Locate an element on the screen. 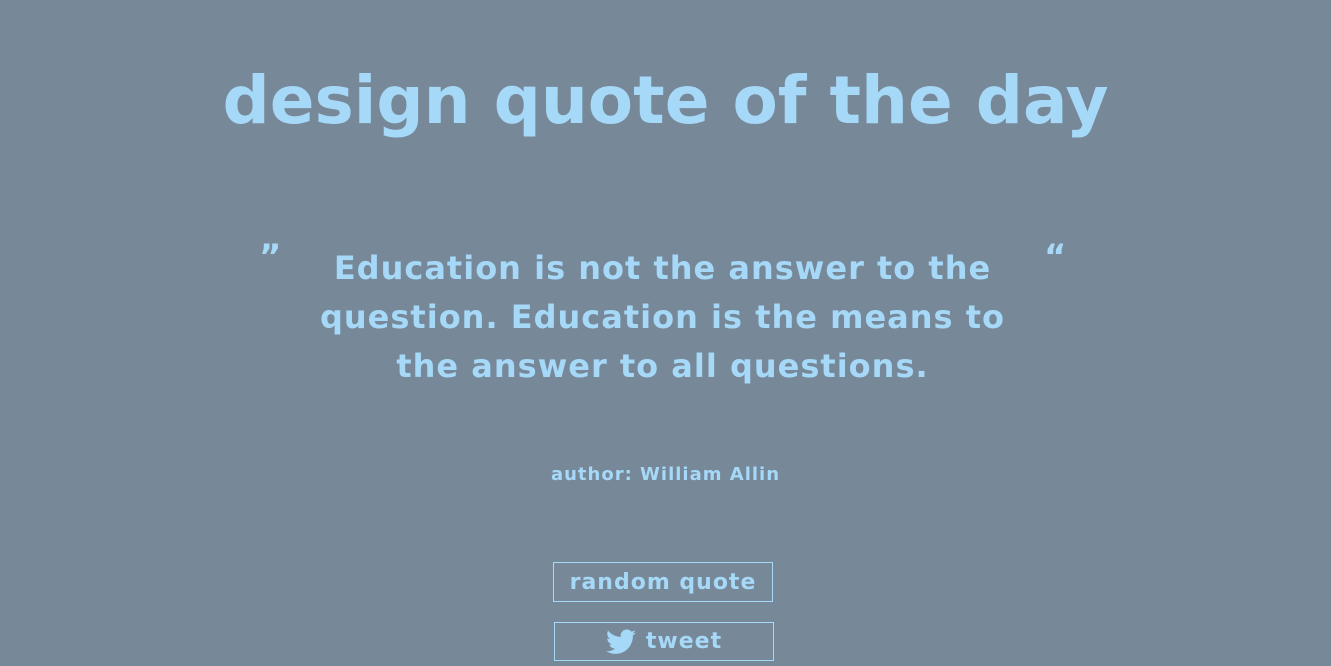 The image size is (1331, 666). random-quote-label: random quote is located at coordinates (663, 582).